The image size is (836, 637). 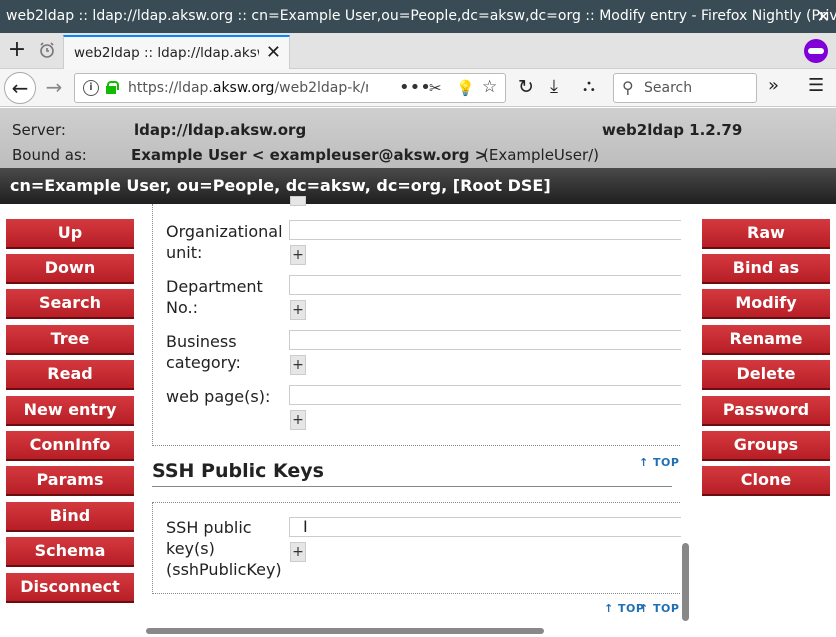 I want to click on top-link: ↑ TOP, so click(x=659, y=462).